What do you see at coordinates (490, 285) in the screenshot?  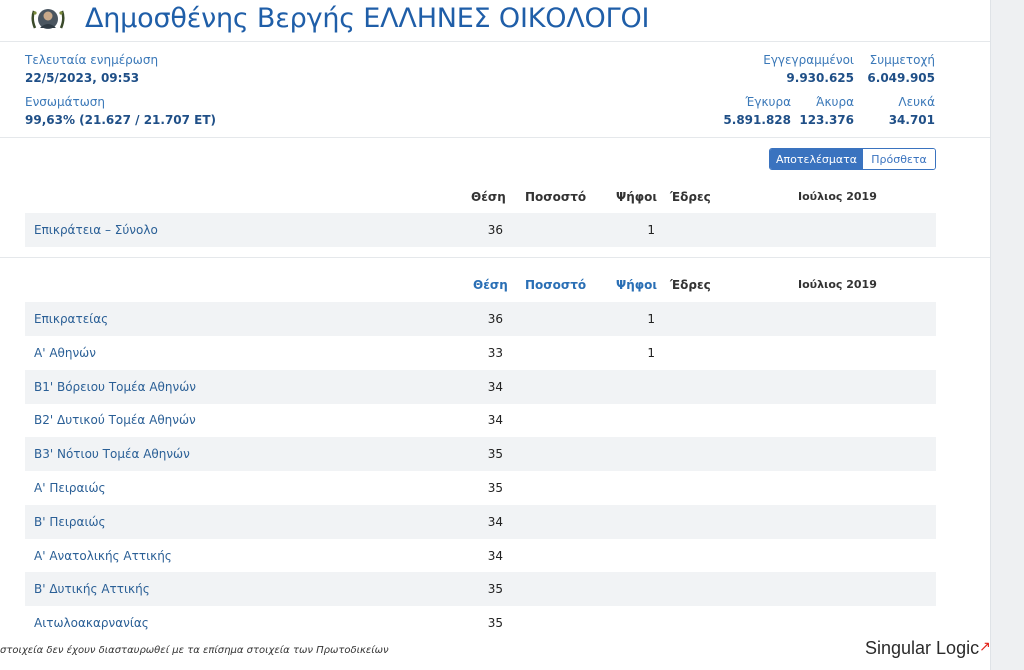 I see `t2-header-position: Θέση` at bounding box center [490, 285].